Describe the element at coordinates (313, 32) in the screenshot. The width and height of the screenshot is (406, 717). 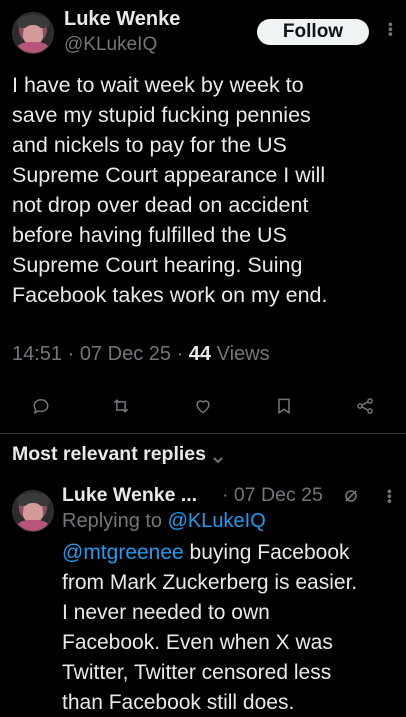
I see `follow-button: Follow` at that location.